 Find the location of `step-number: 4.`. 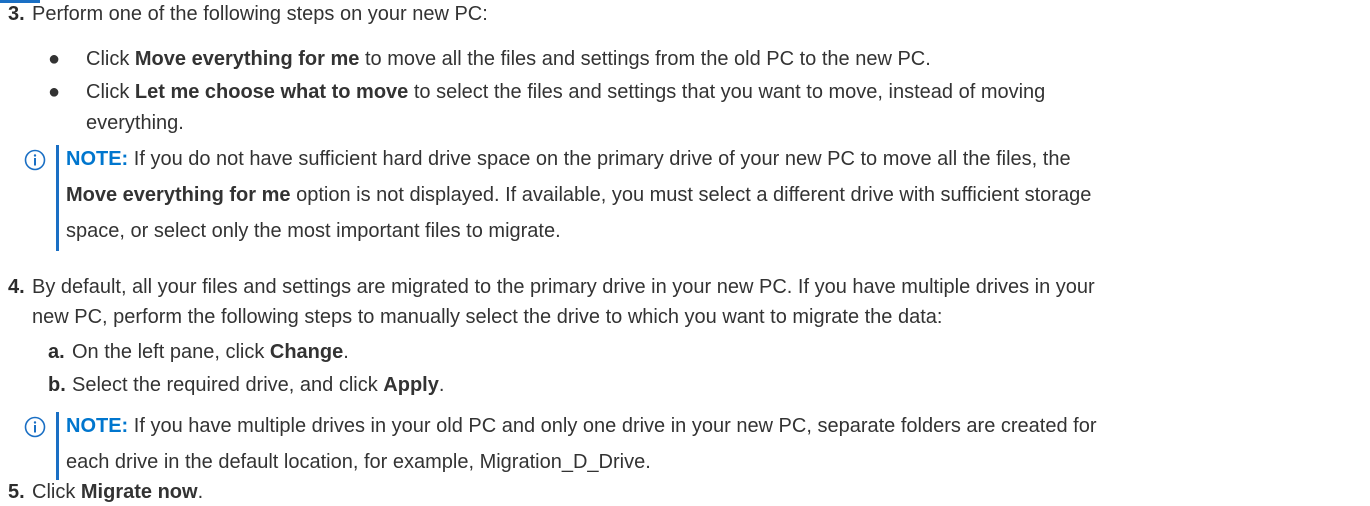

step-number: 4. is located at coordinates (16, 287).